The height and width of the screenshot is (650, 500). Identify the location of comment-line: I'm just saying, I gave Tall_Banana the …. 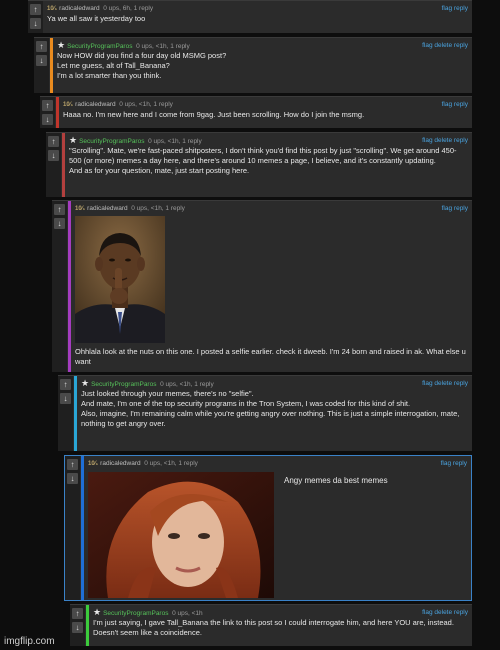
(273, 627).